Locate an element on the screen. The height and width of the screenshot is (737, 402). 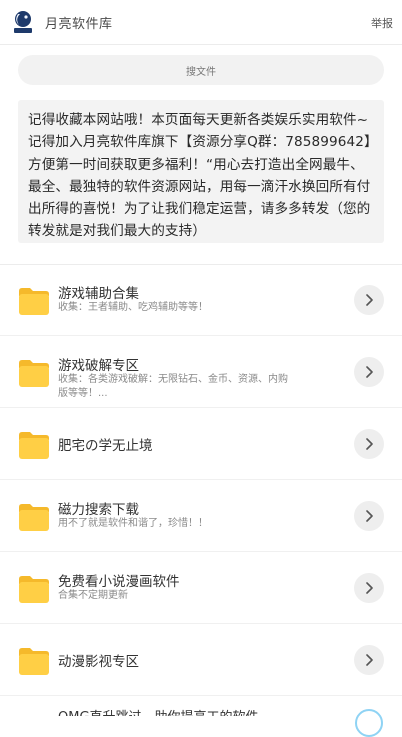
list-item-title: 免费看小说漫画软件 is located at coordinates (119, 582).